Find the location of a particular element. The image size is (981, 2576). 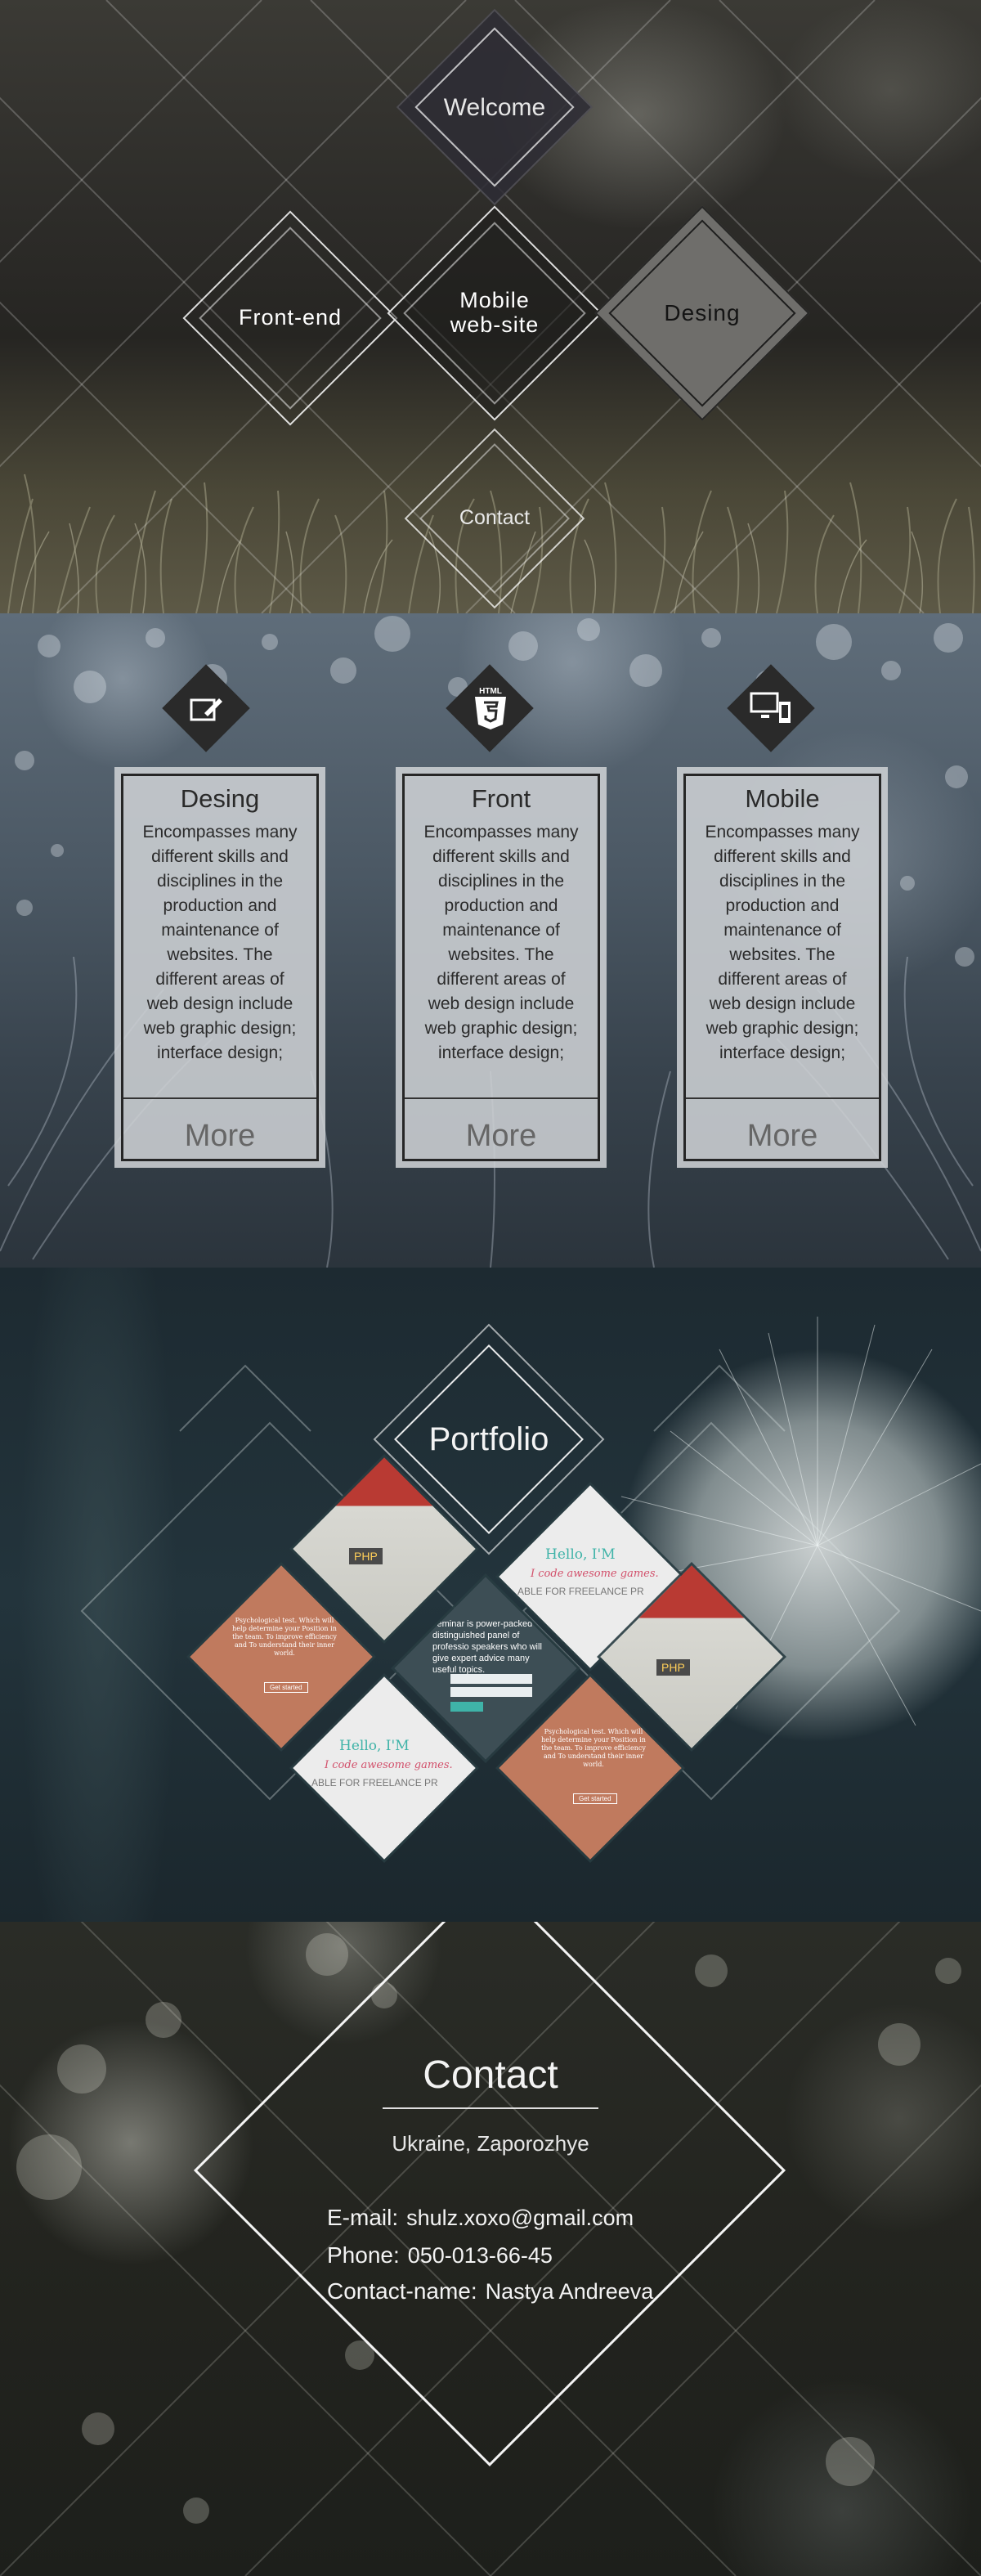

phone-row: Phone: 050-013-66-45 is located at coordinates (440, 2256).